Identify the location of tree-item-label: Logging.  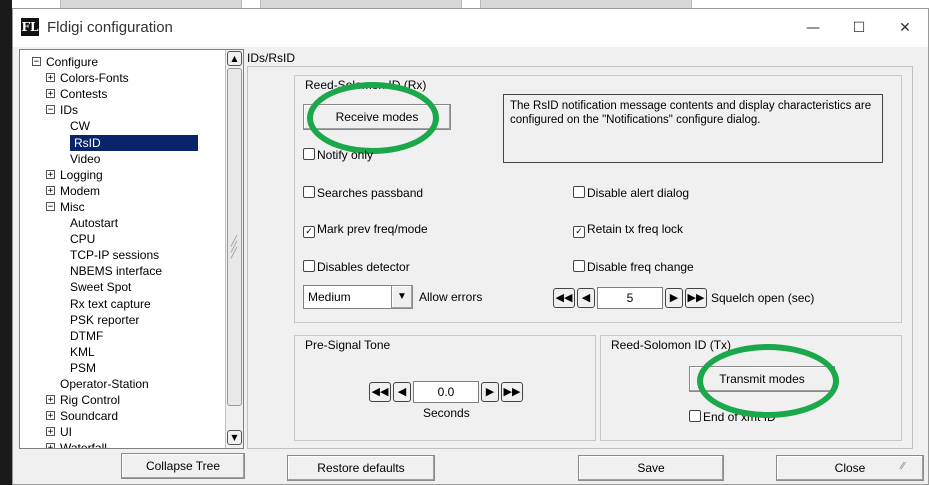
(81, 174).